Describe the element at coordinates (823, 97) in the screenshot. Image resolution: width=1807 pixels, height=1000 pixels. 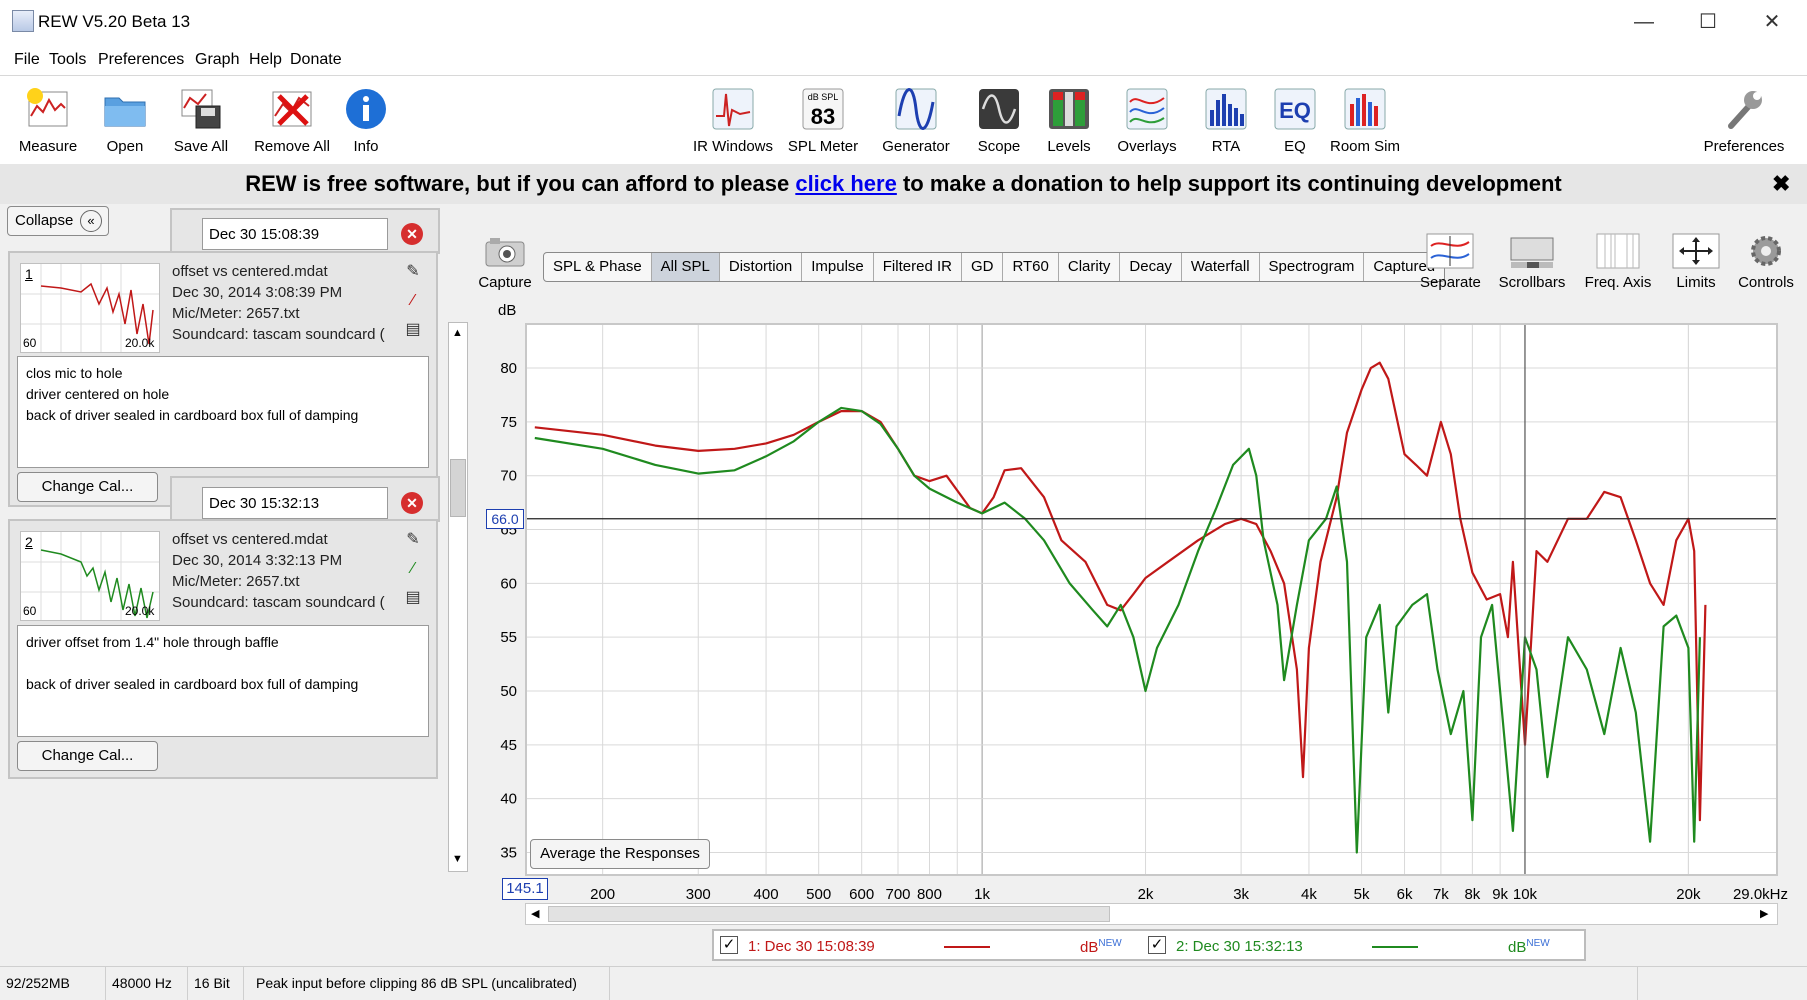
I see `spl-icon-caption: dB SPL` at that location.